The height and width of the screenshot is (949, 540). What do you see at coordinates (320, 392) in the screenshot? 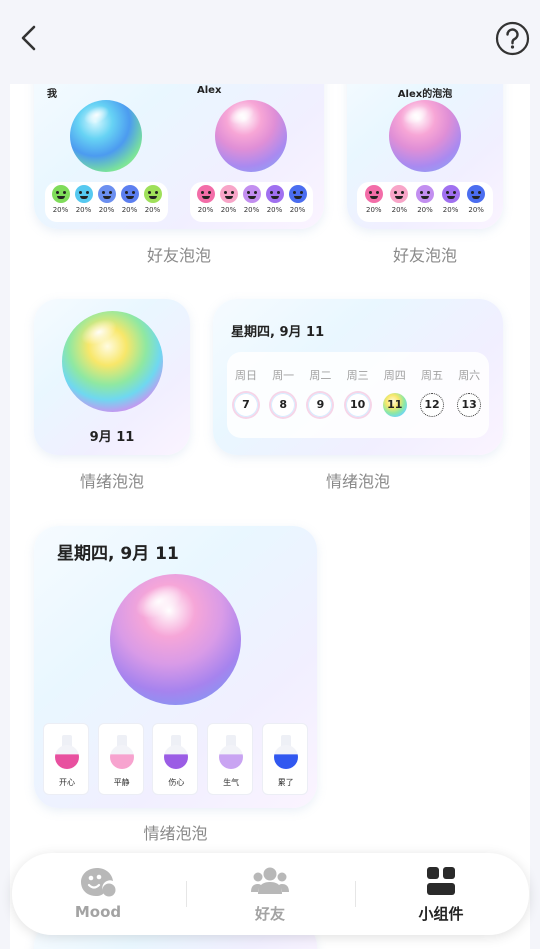
I see `week-day-column: 周二 9` at bounding box center [320, 392].